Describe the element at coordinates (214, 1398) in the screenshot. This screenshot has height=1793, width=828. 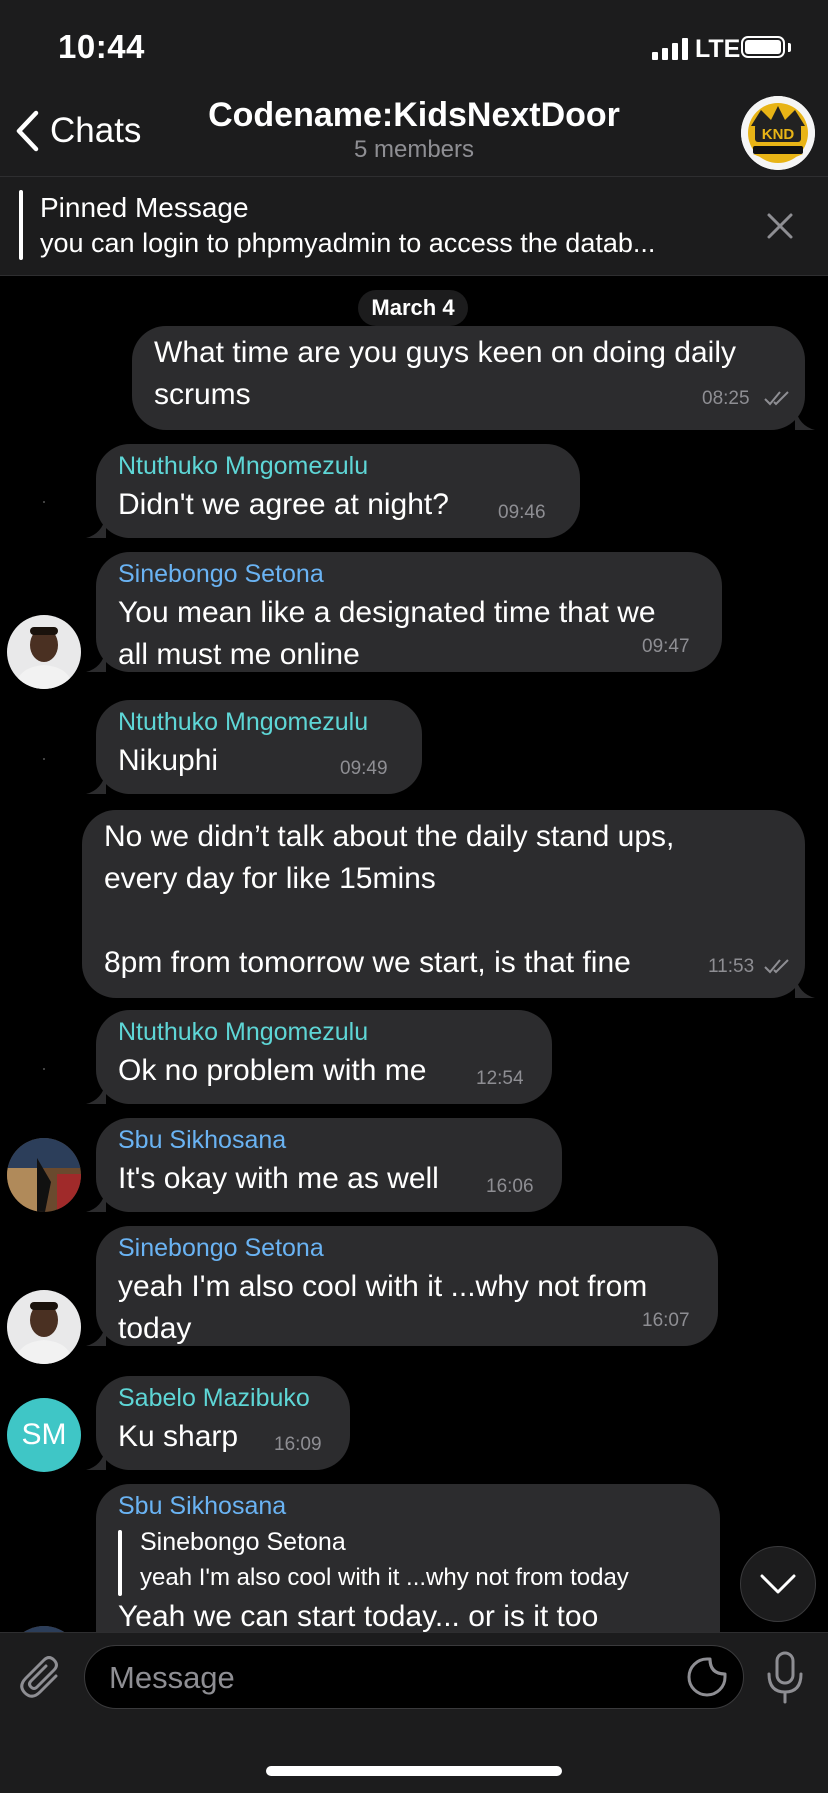
I see `sender-name: Sabelo Mazibuko` at that location.